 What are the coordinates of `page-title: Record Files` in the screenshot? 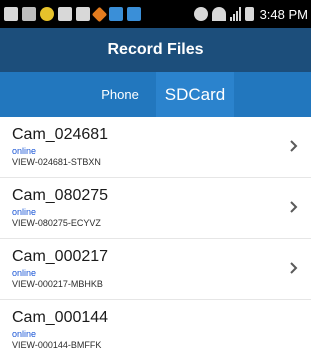 It's located at (155, 49).